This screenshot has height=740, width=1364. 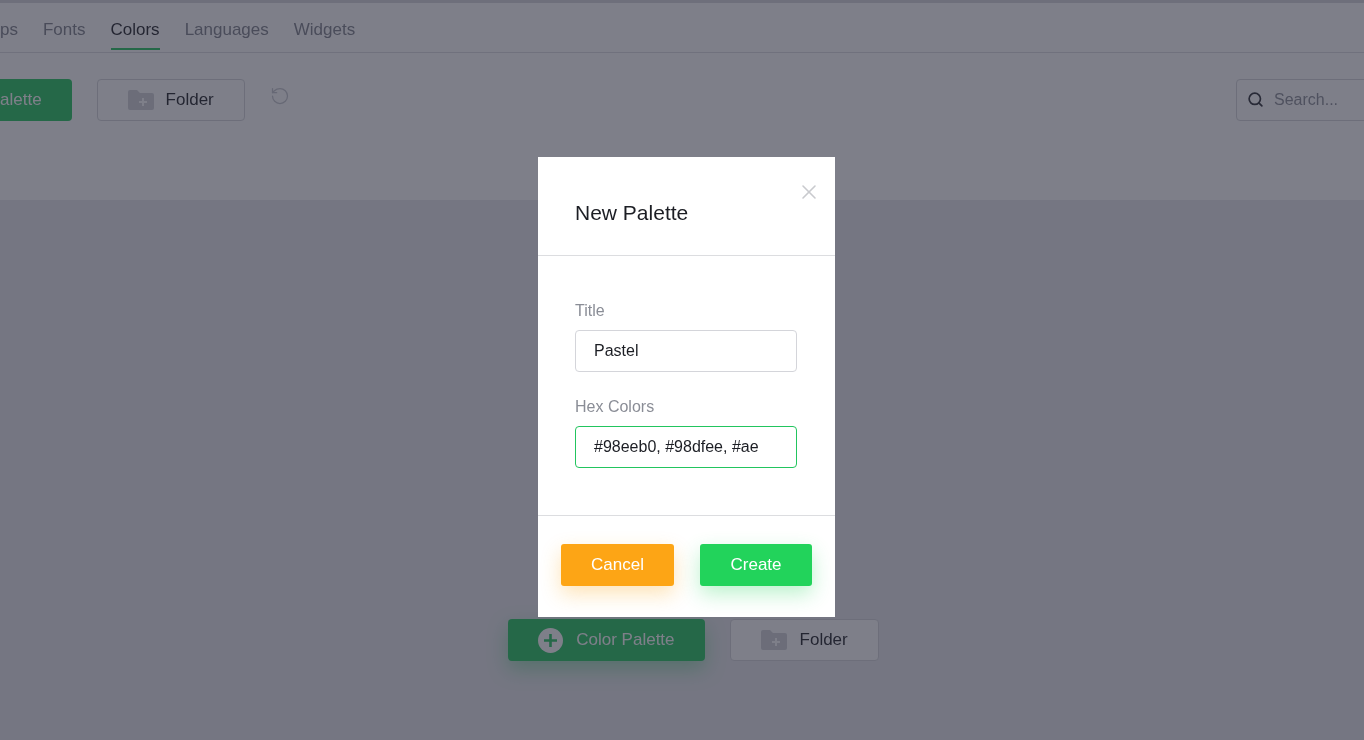 What do you see at coordinates (615, 407) in the screenshot?
I see `field-label: Hex Colors` at bounding box center [615, 407].